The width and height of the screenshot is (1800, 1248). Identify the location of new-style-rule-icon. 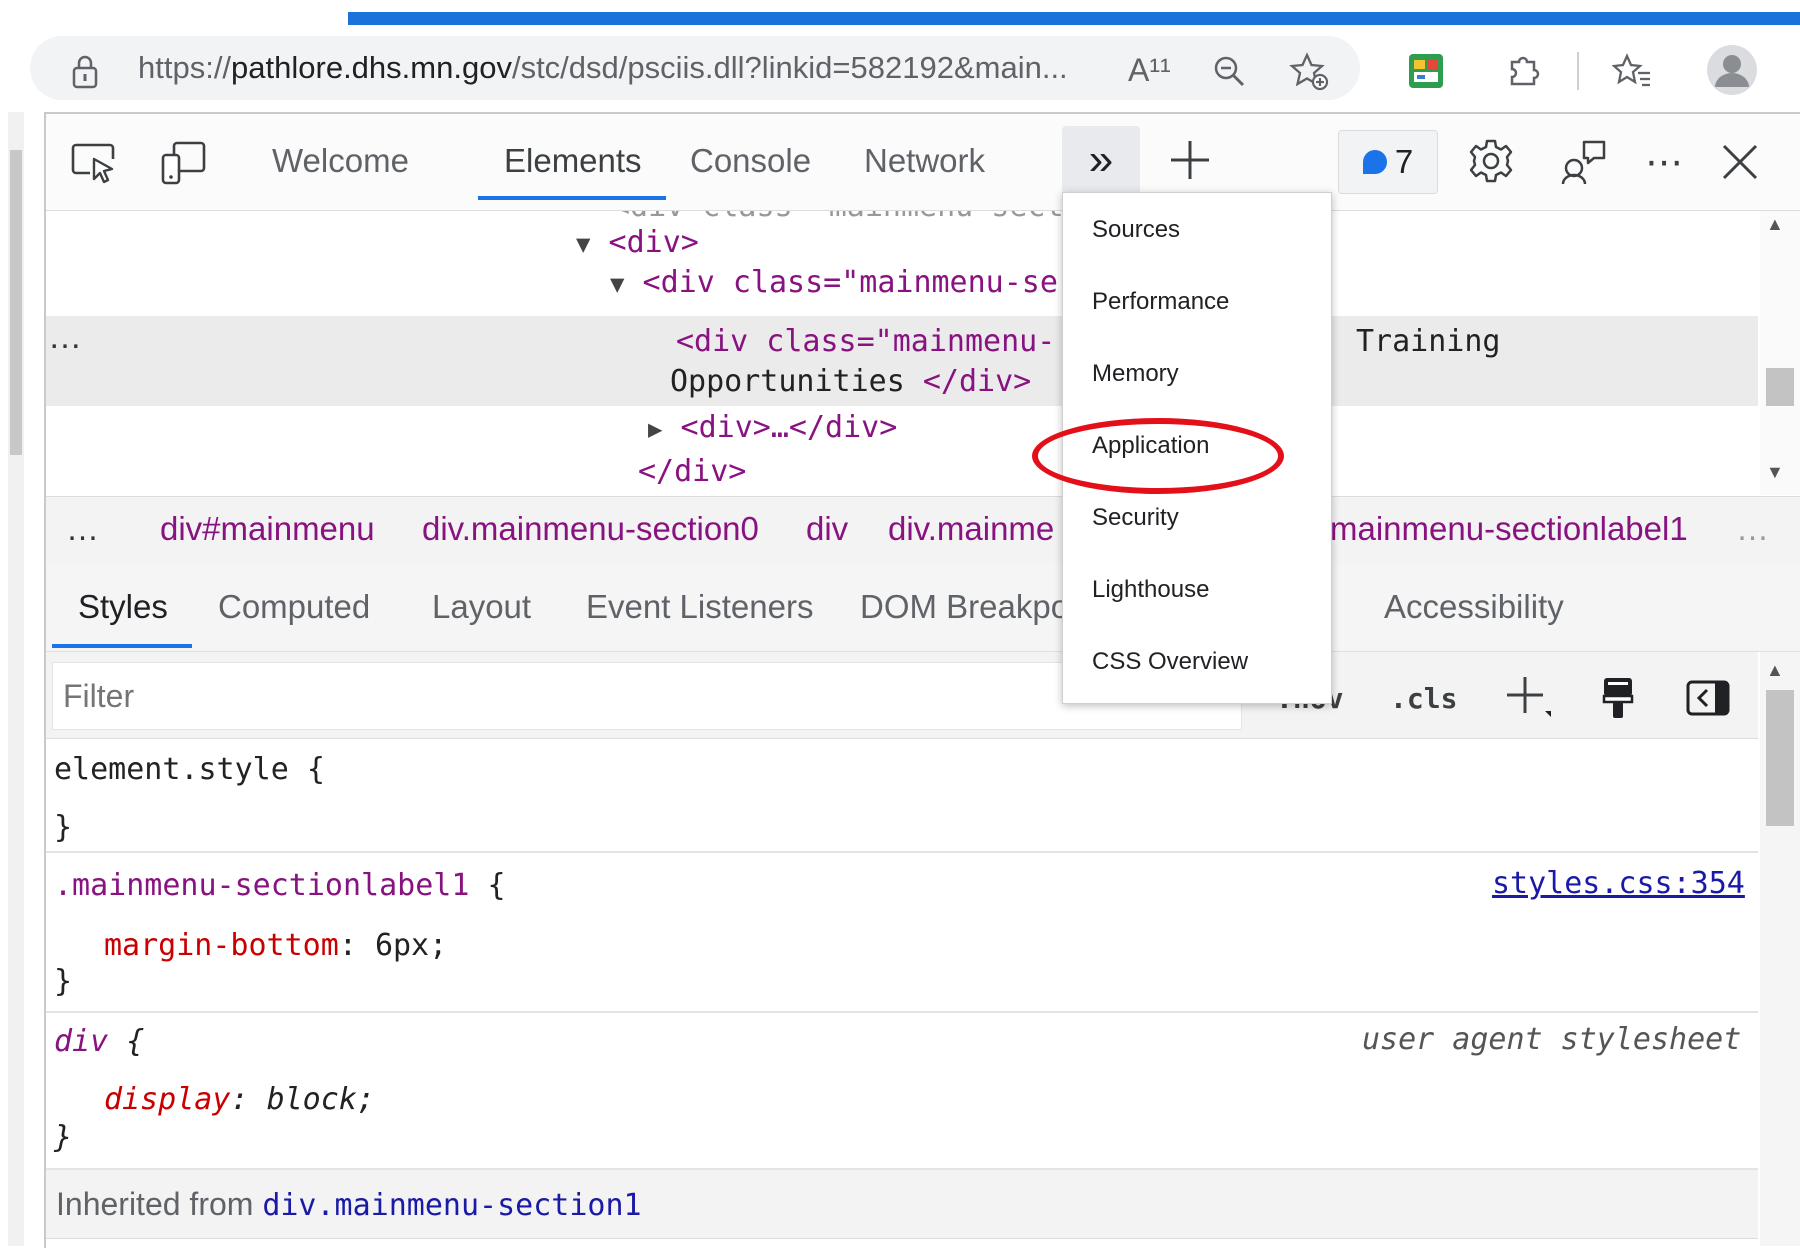
(1528, 698).